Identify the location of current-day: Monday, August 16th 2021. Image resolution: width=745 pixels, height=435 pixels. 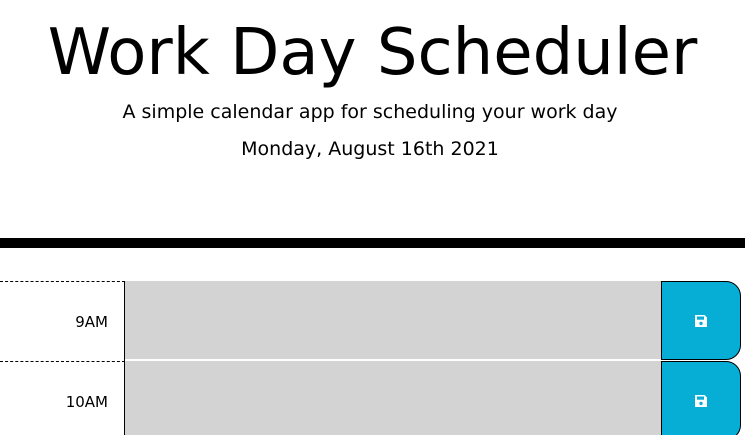
(370, 149).